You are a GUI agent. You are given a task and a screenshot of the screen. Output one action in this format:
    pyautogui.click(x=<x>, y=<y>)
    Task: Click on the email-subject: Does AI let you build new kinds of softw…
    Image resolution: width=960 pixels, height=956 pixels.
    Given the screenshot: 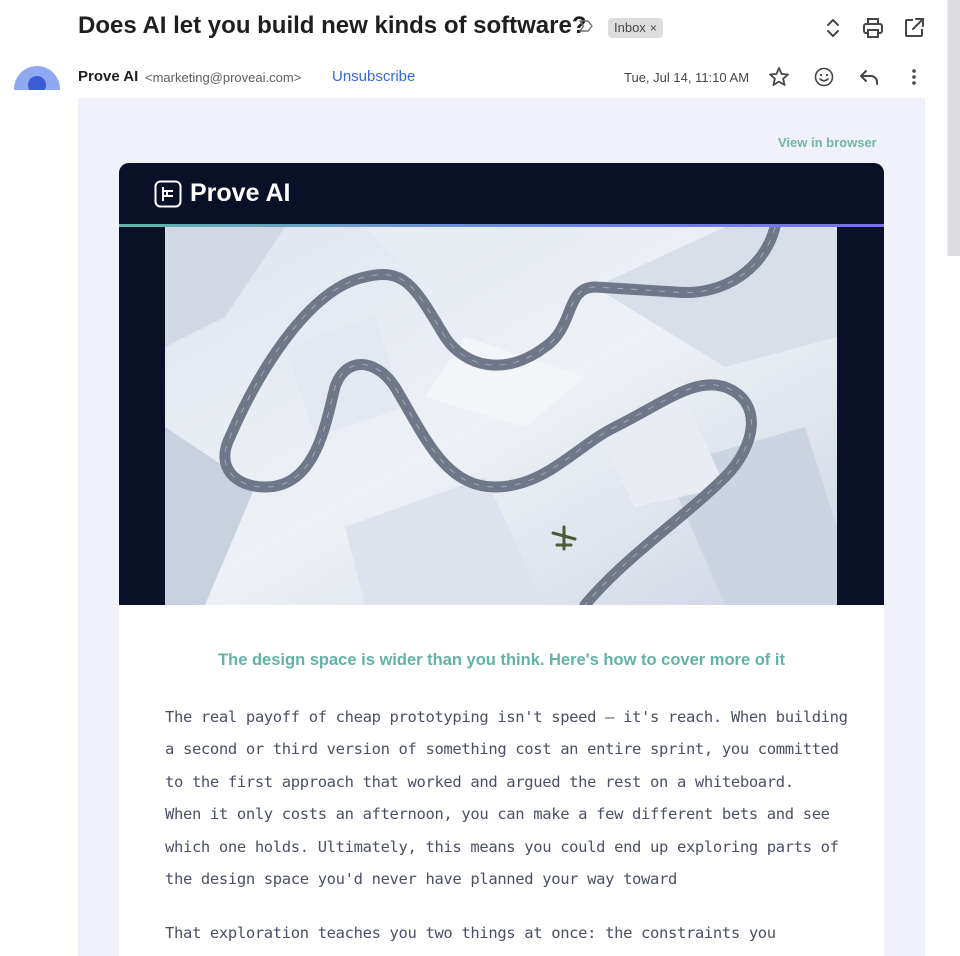 What is the action you would take?
    pyautogui.click(x=332, y=25)
    